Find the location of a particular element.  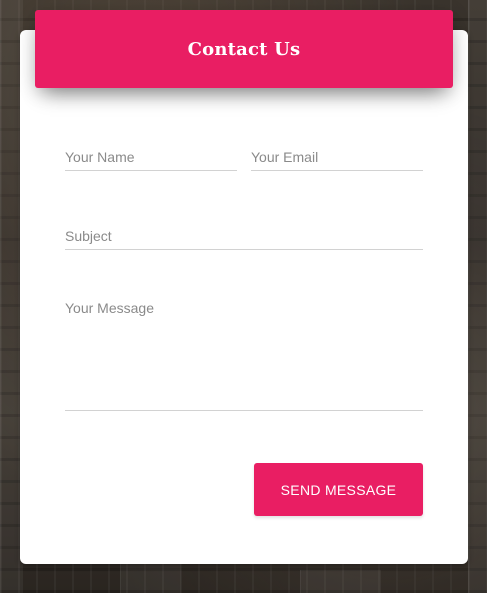

subject-input is located at coordinates (244, 236).